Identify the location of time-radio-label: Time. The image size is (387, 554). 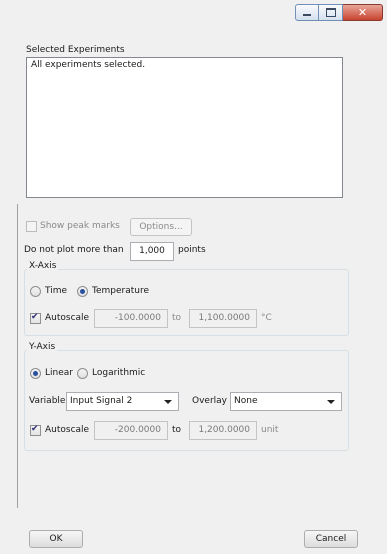
(56, 291).